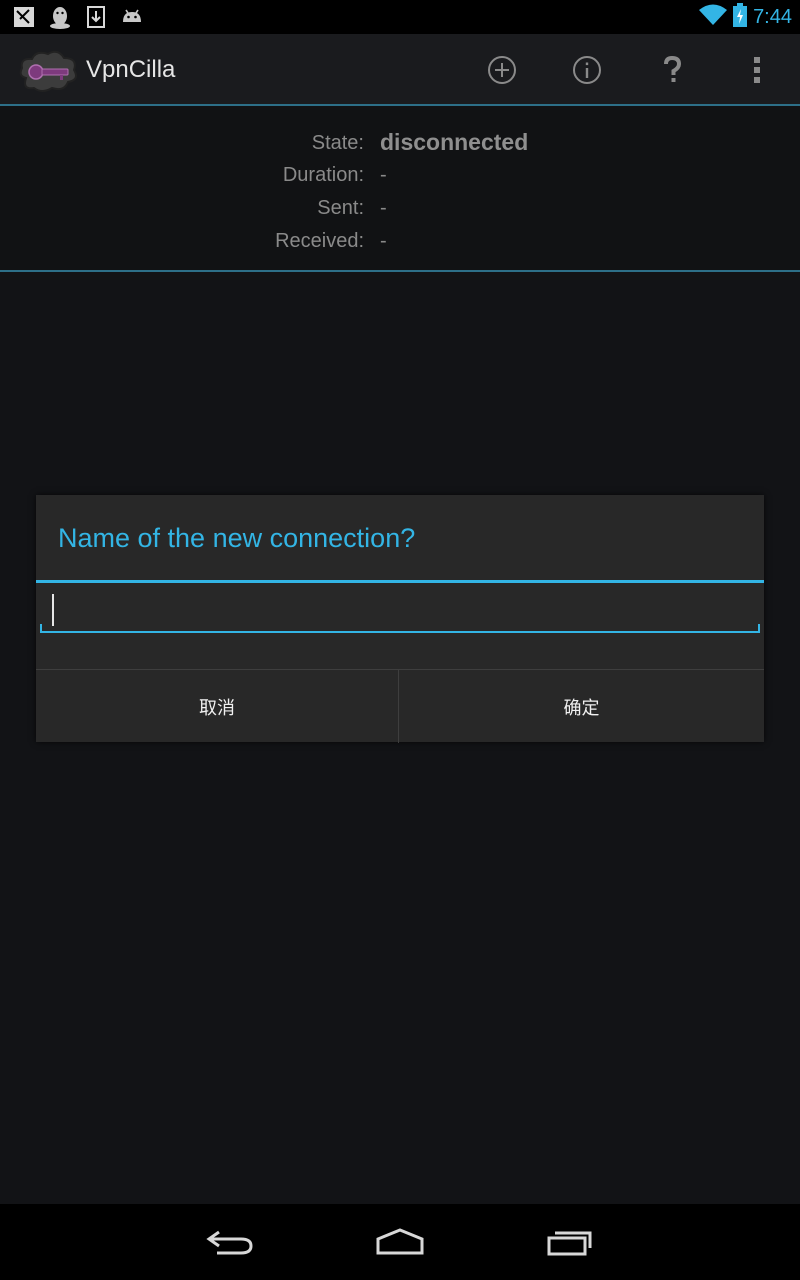 The height and width of the screenshot is (1280, 800). I want to click on info-button, so click(587, 70).